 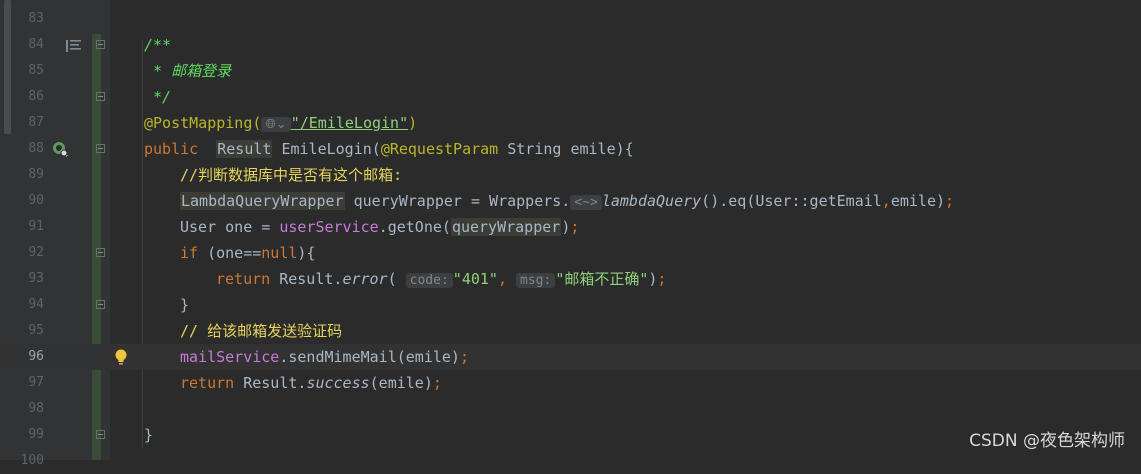 I want to click on code-token: ){, so click(x=306, y=253).